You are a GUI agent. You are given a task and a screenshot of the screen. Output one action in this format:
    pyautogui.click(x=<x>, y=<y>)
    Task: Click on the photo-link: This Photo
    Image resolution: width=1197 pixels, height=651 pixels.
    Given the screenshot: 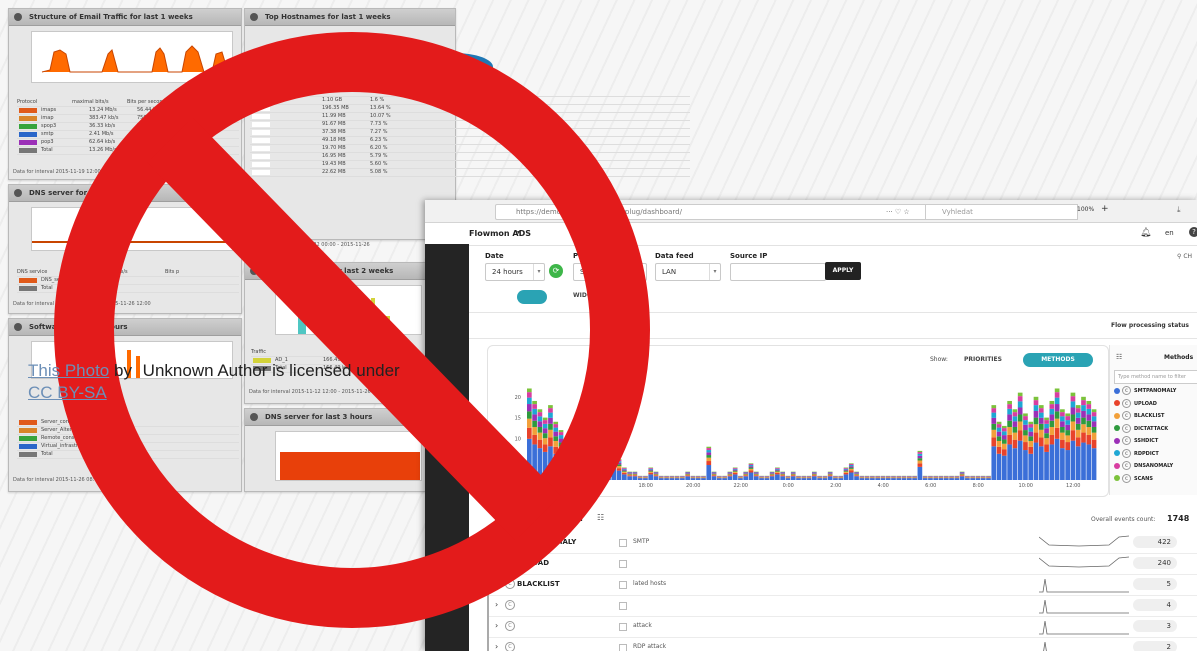 What is the action you would take?
    pyautogui.click(x=68, y=370)
    